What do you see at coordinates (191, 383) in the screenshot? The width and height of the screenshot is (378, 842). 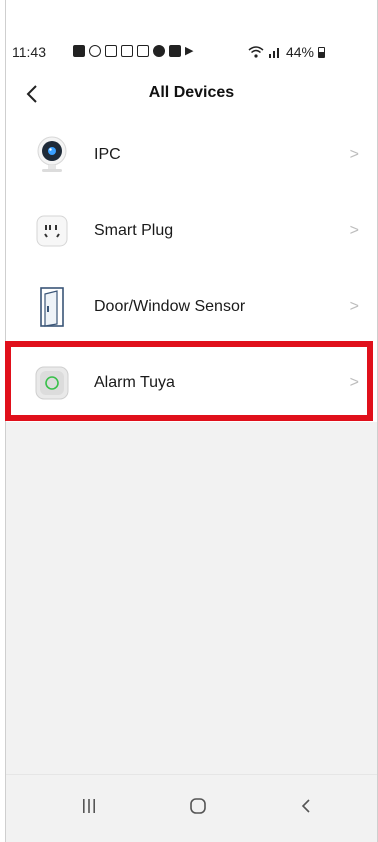 I see `device-item-alarm-tuya: Alarm Tuya >` at bounding box center [191, 383].